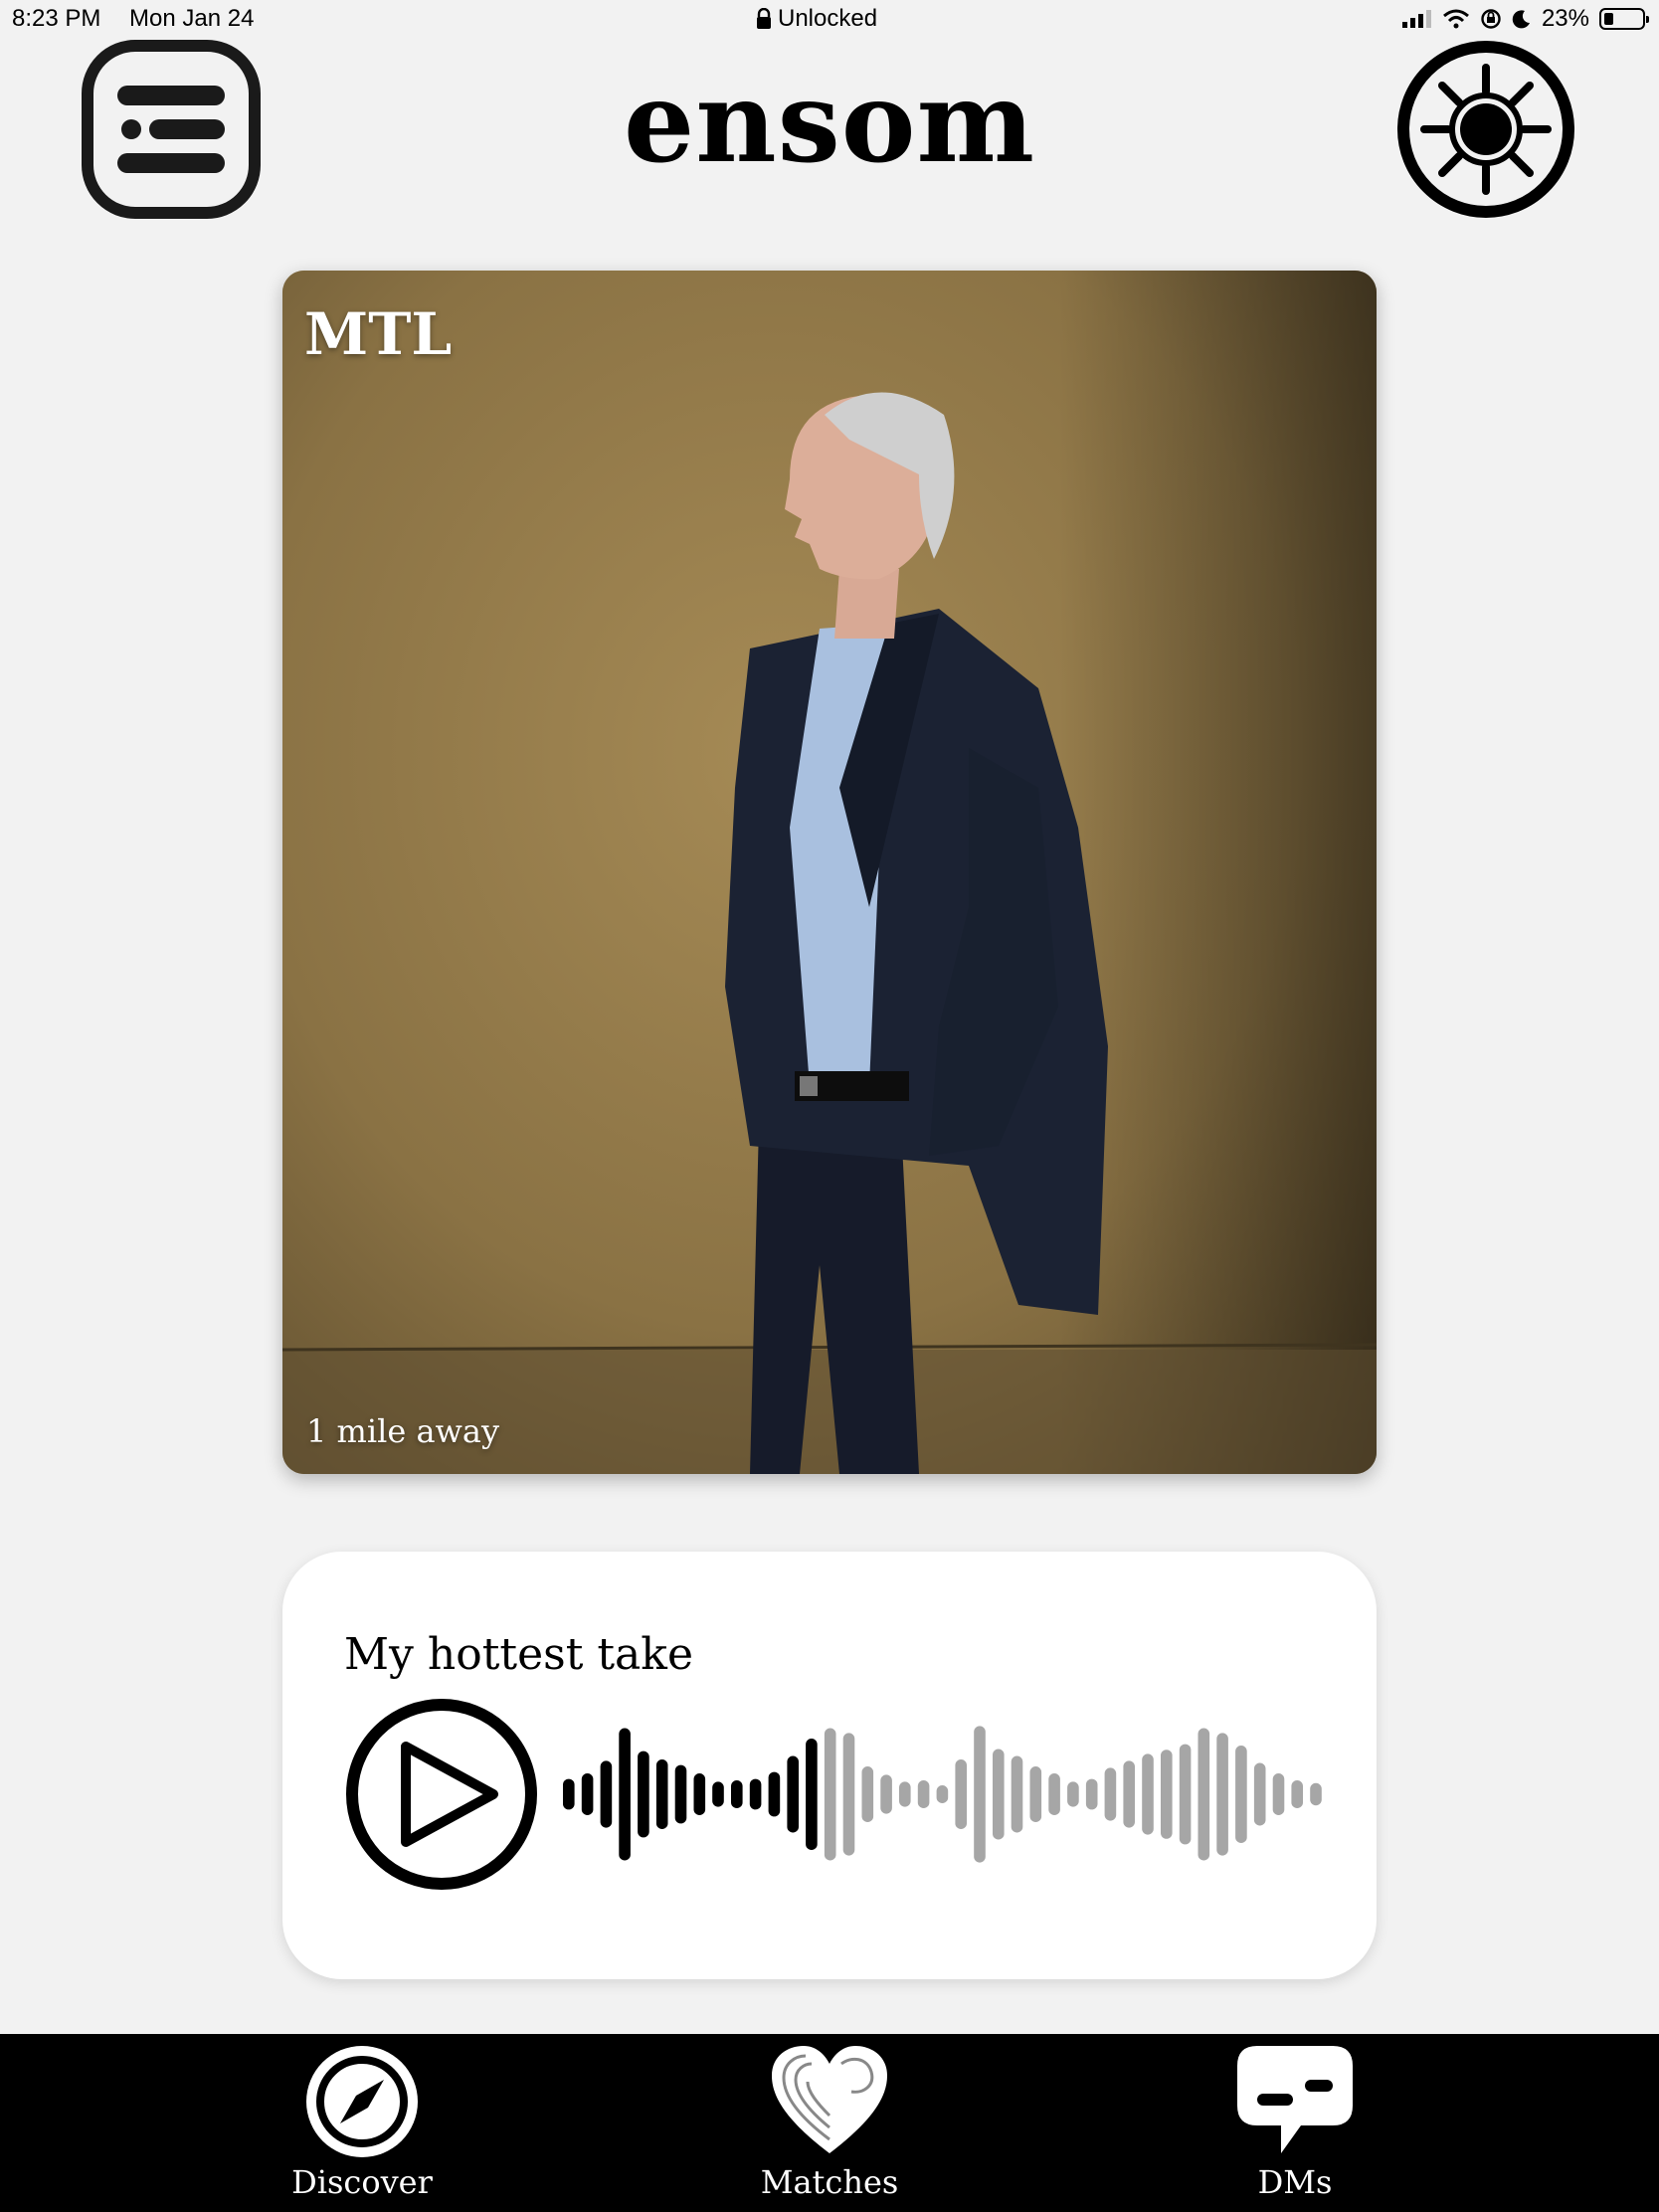  Describe the element at coordinates (378, 334) in the screenshot. I see `profile-name: MTL` at that location.